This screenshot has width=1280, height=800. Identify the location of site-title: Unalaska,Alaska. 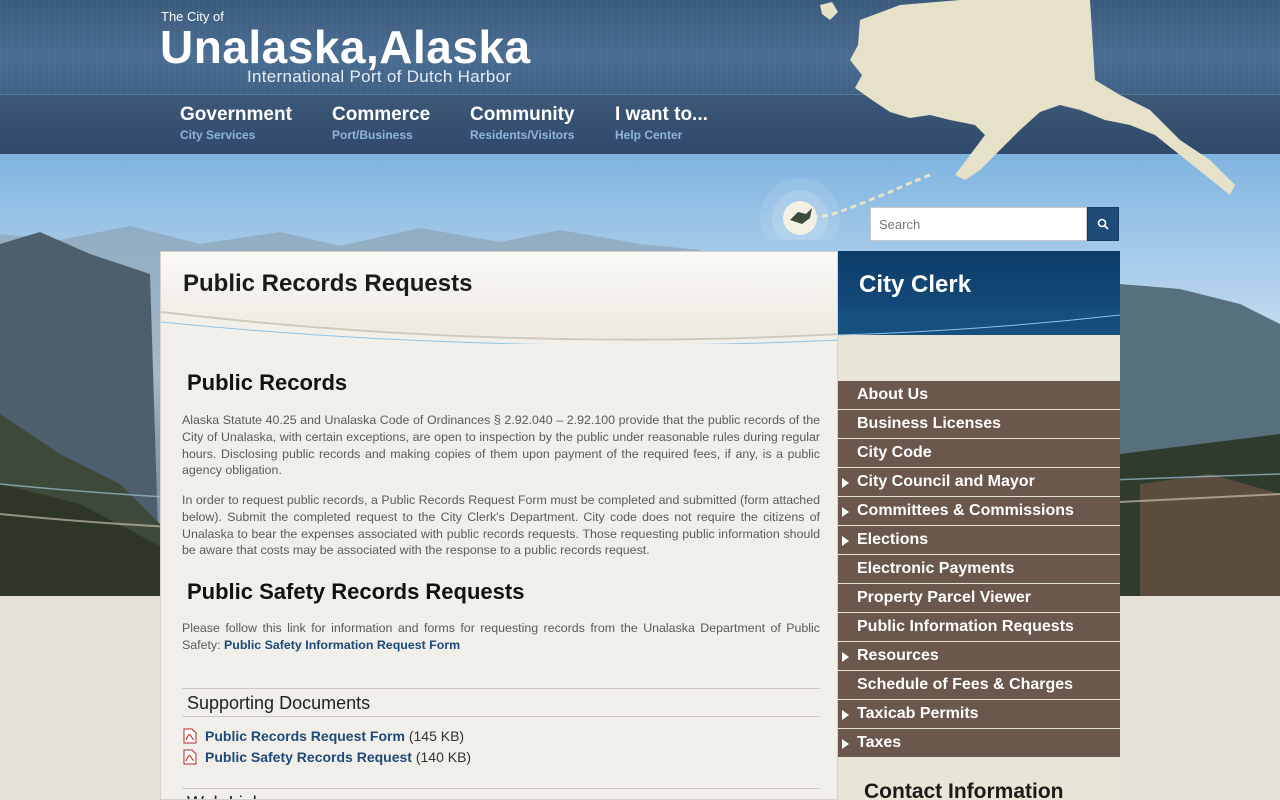
(345, 47).